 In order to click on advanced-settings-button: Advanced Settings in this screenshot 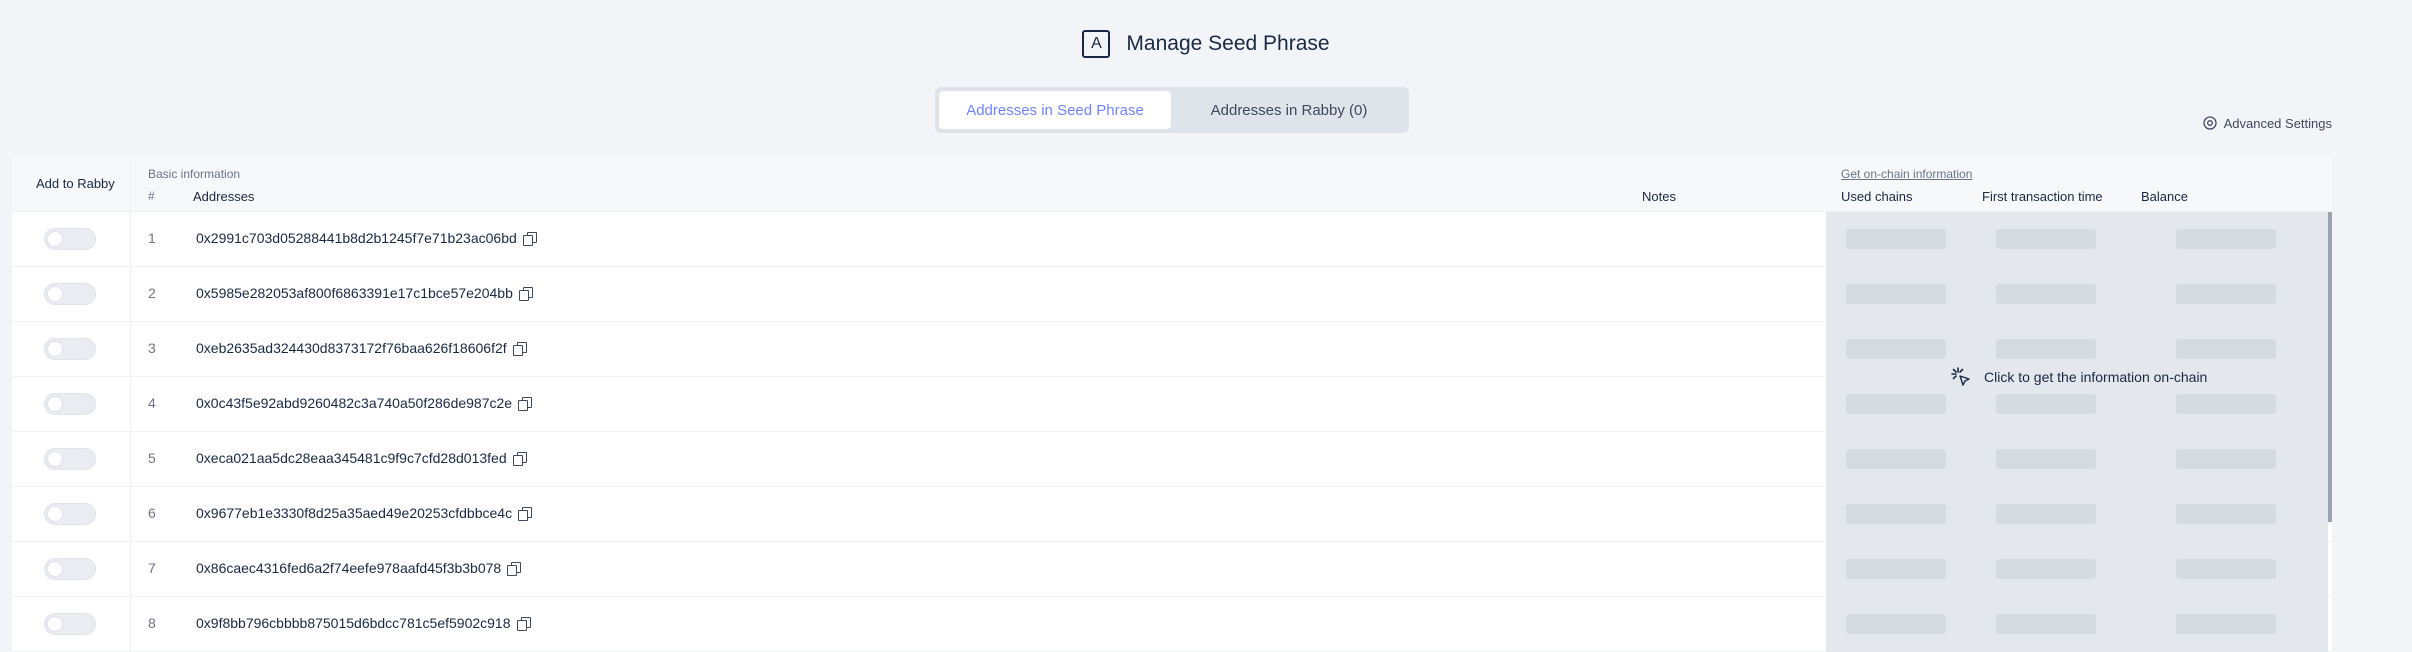, I will do `click(2267, 123)`.